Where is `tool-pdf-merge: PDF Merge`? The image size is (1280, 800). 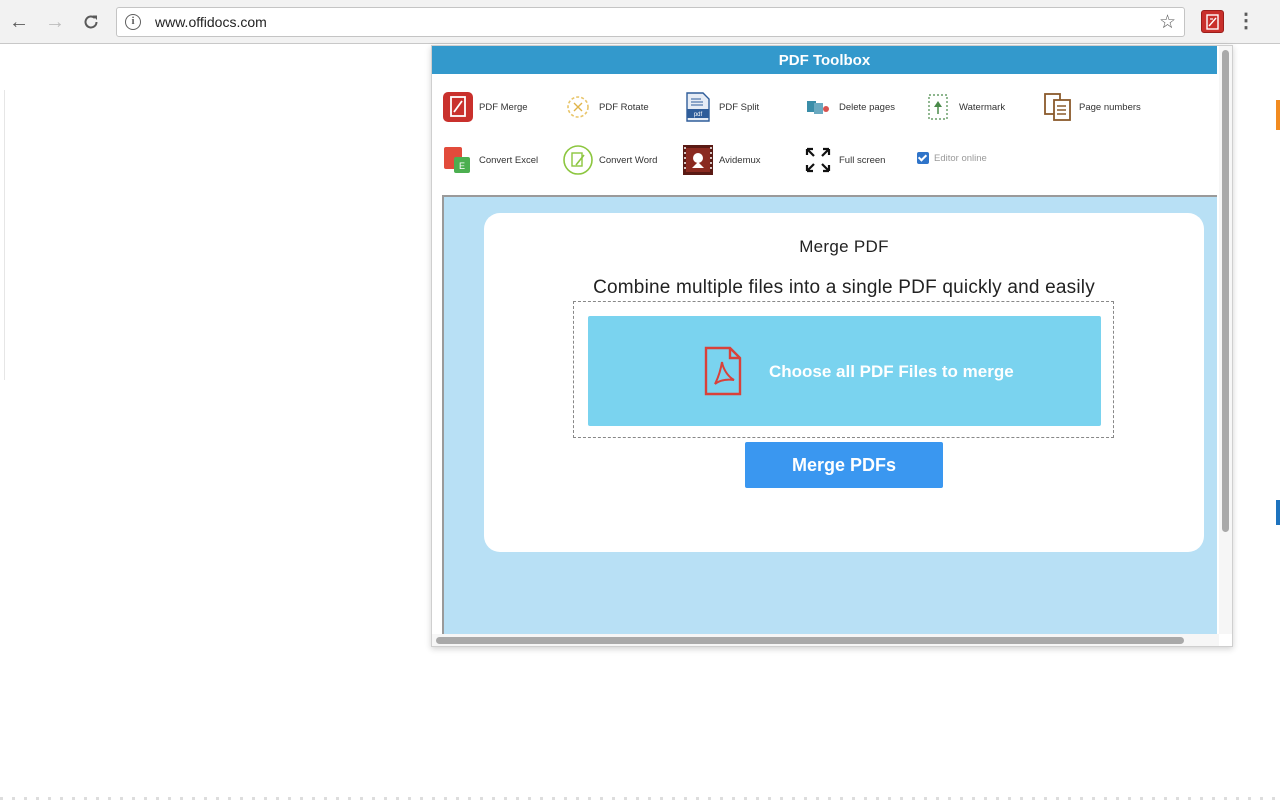
tool-pdf-merge: PDF Merge is located at coordinates (485, 107).